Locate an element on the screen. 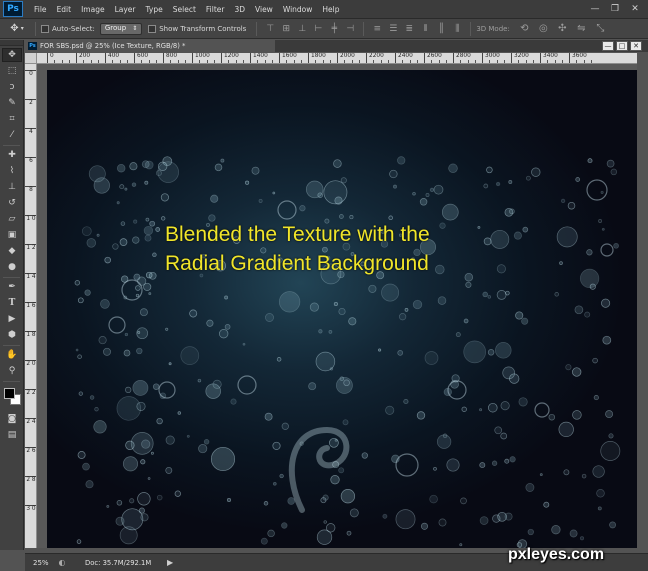  menu-file: File is located at coordinates (40, 9).